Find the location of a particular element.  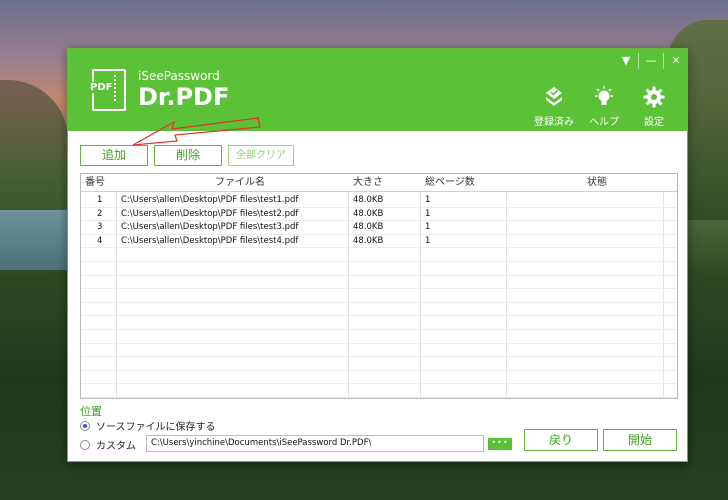

radio-button-selected is located at coordinates (85, 425).